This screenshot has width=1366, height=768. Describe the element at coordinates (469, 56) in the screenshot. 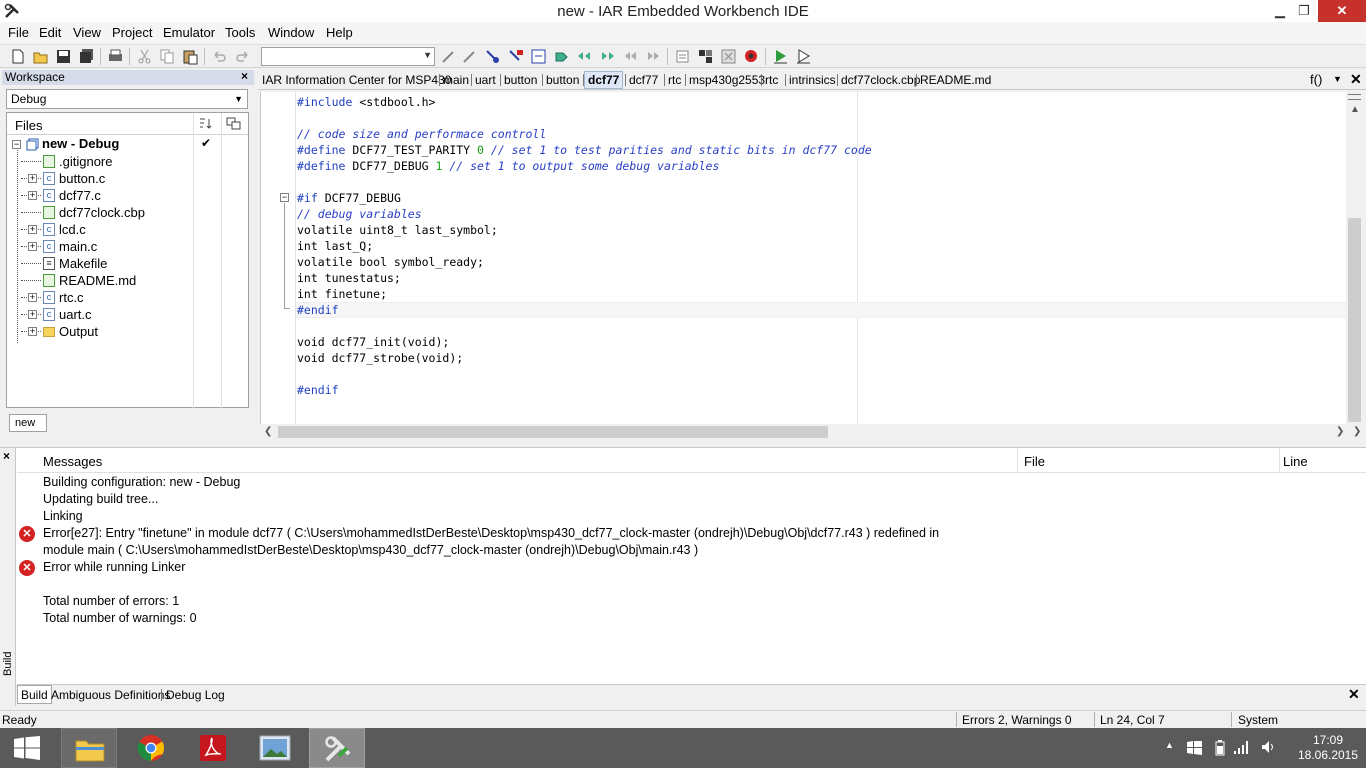

I see `find-previous-icon` at that location.